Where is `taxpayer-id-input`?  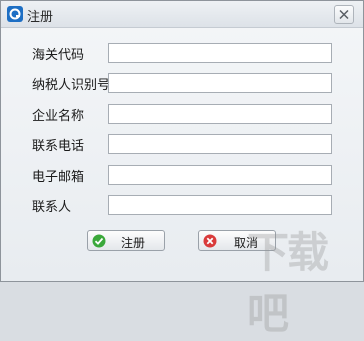 taxpayer-id-input is located at coordinates (220, 83).